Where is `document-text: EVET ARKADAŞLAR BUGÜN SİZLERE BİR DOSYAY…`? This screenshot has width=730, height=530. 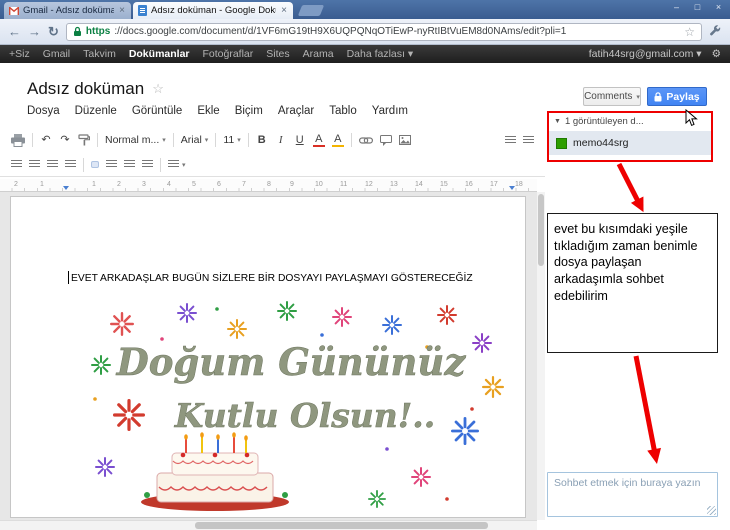 document-text: EVET ARKADAŞLAR BUGÜN SİZLERE BİR DOSYAY… is located at coordinates (293, 278).